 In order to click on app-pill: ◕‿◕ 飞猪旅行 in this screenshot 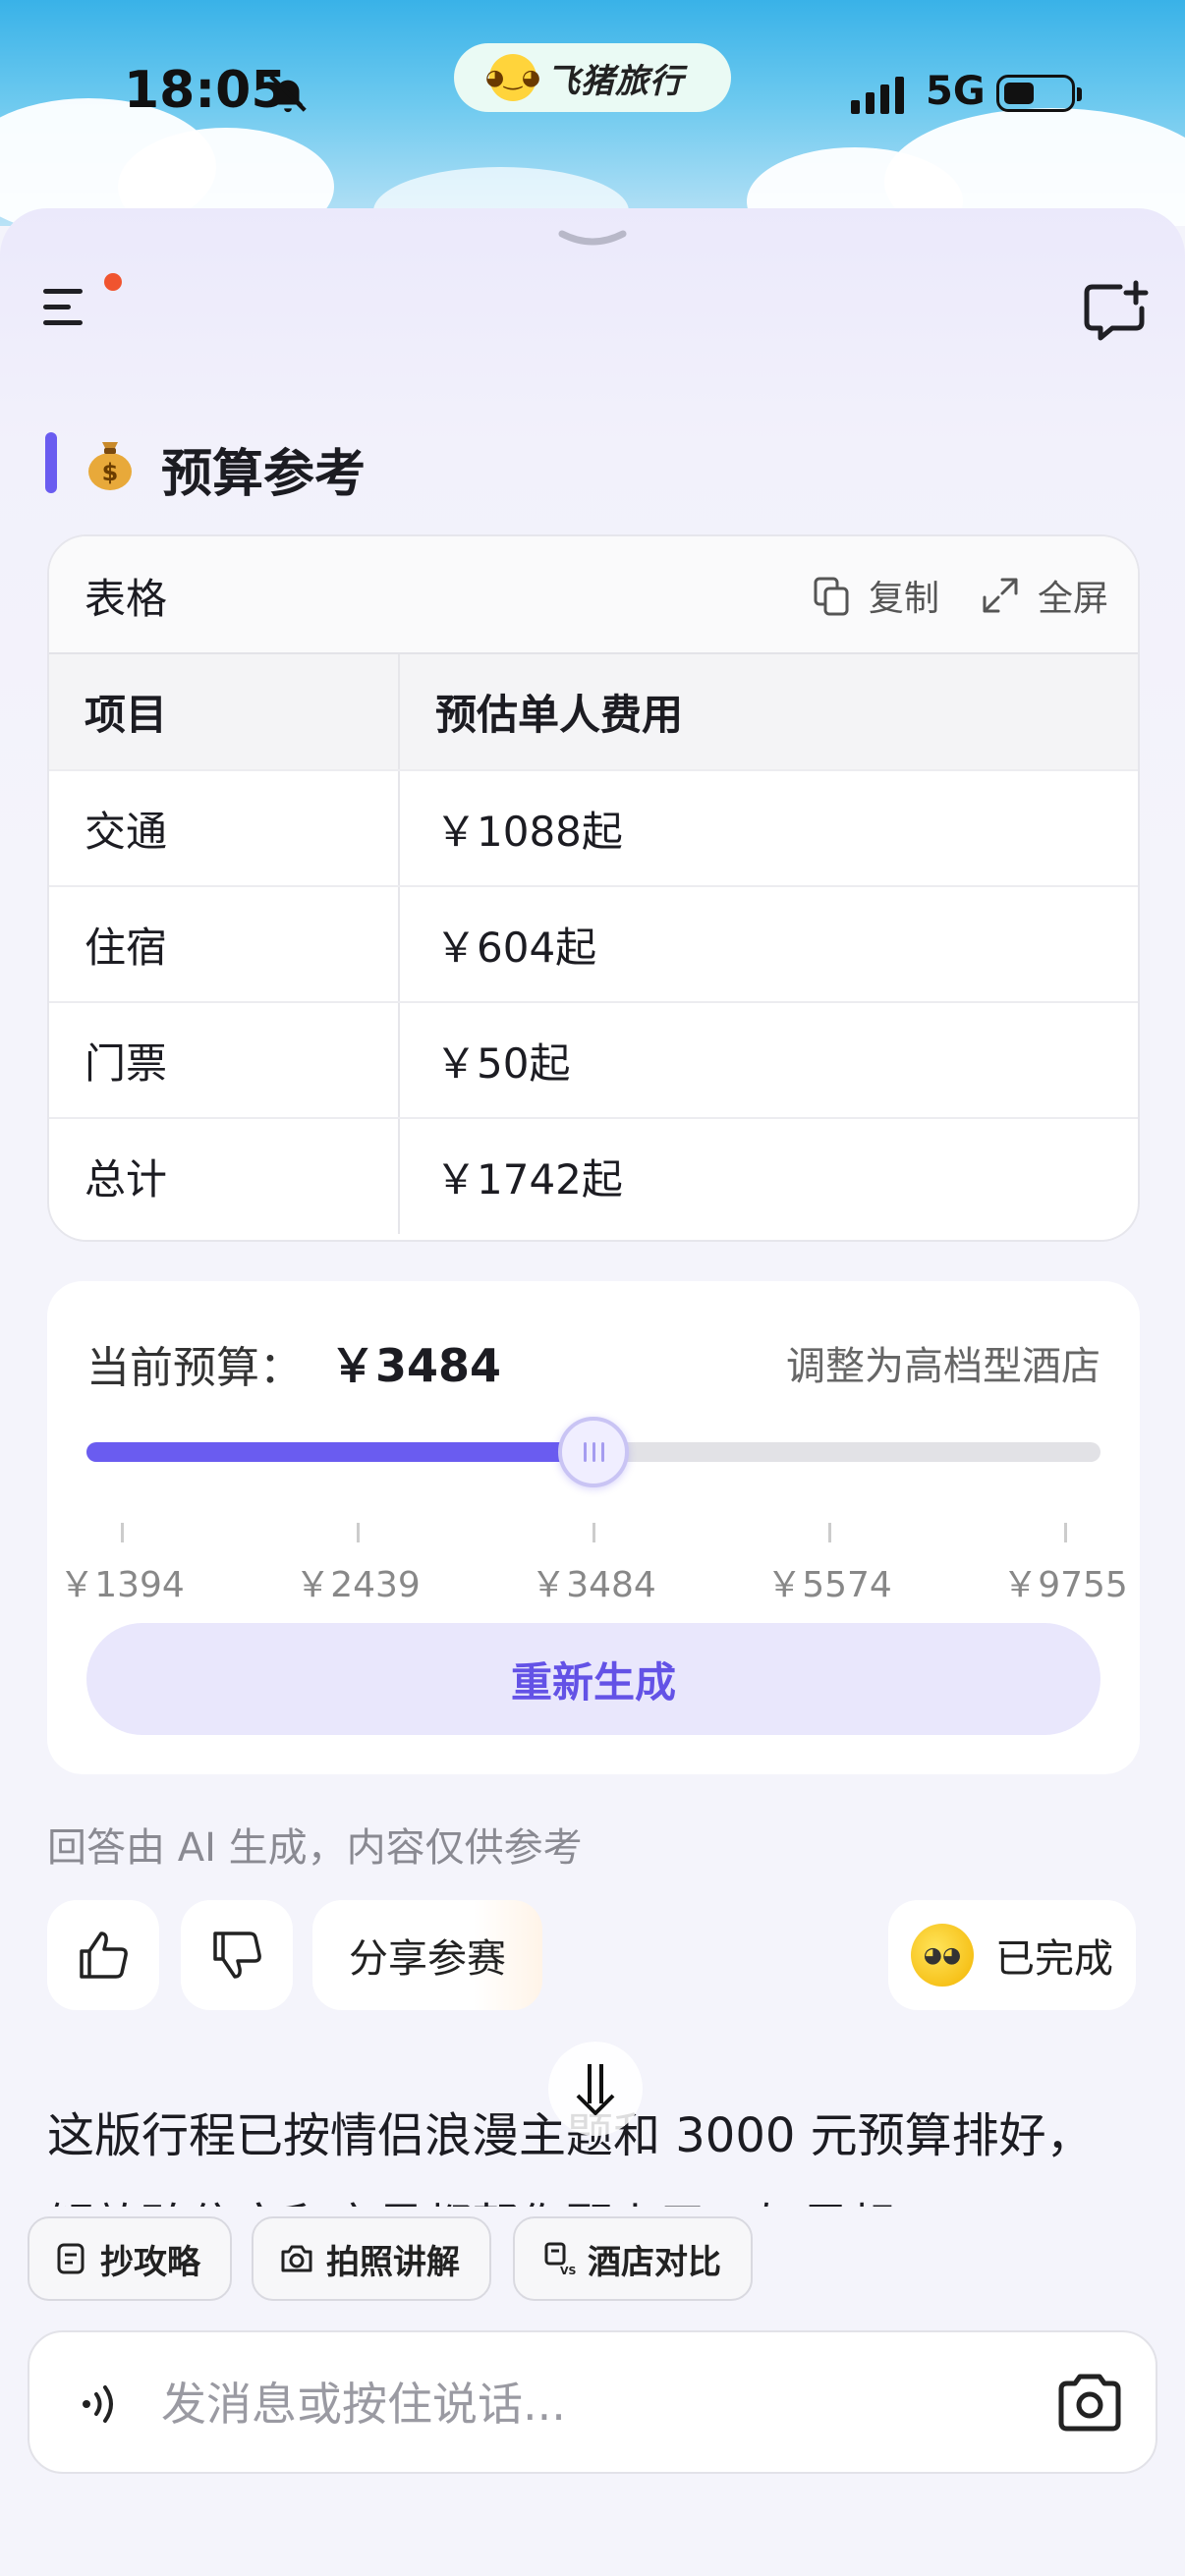, I will do `click(592, 77)`.